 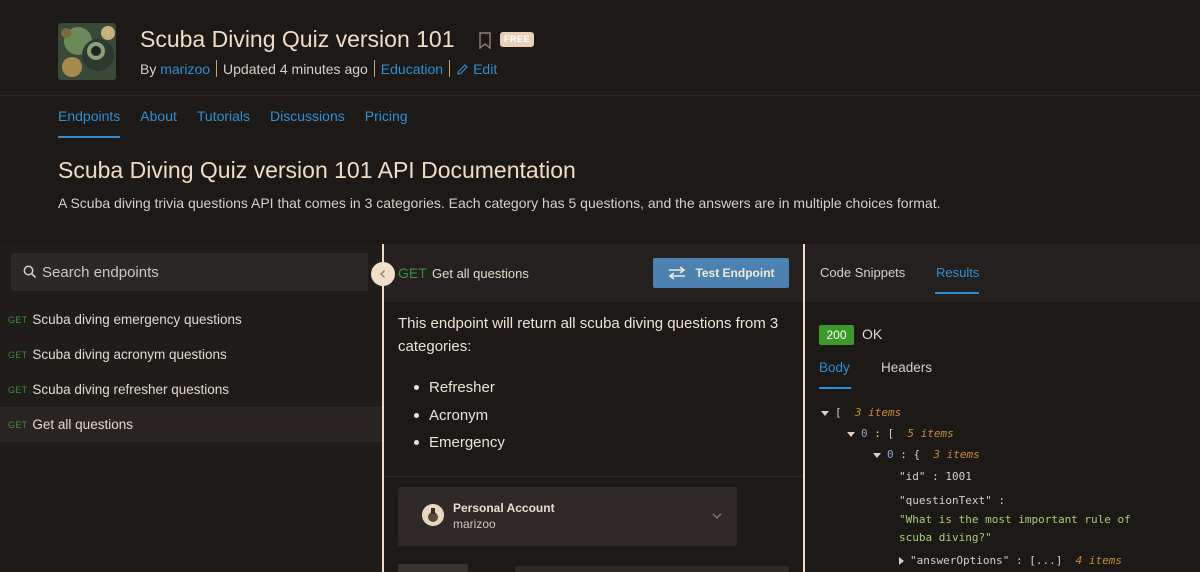 I want to click on test-endpoint-button: Test Endpoint, so click(x=721, y=273).